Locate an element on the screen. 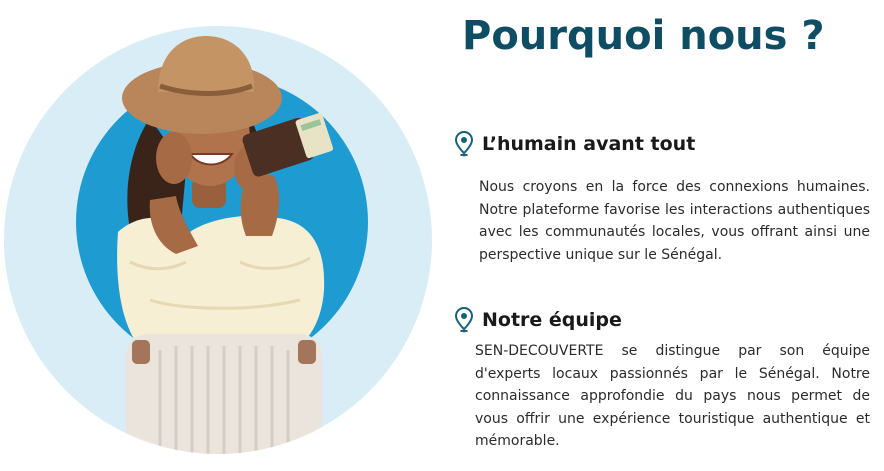  feature-title: Notre équipe is located at coordinates (552, 320).